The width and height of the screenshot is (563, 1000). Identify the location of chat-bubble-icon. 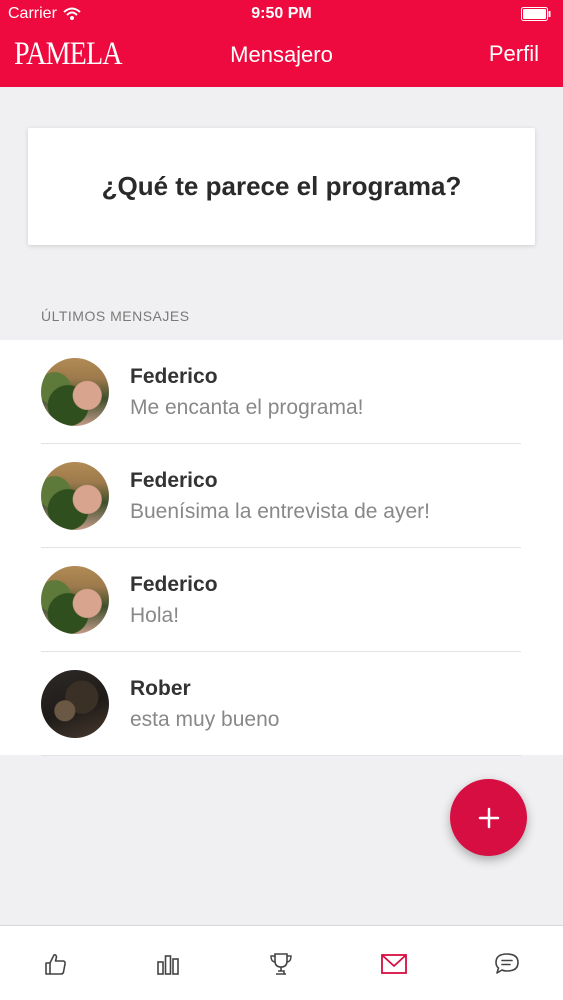
(507, 963).